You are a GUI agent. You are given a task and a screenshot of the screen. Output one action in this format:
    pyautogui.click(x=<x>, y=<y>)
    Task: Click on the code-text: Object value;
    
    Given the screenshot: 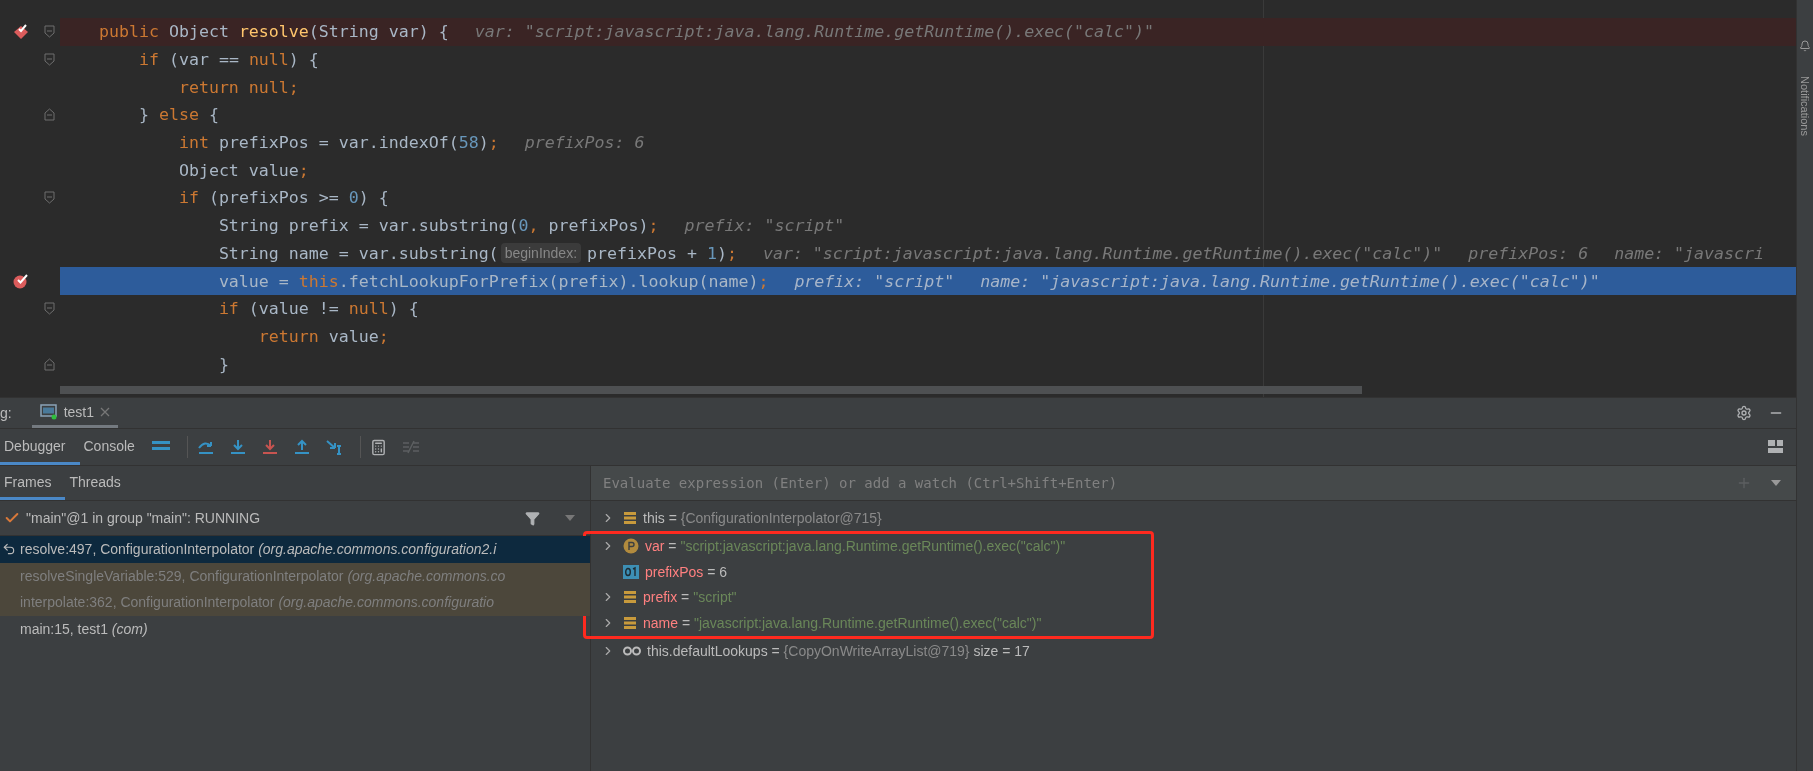 What is the action you would take?
    pyautogui.click(x=243, y=170)
    